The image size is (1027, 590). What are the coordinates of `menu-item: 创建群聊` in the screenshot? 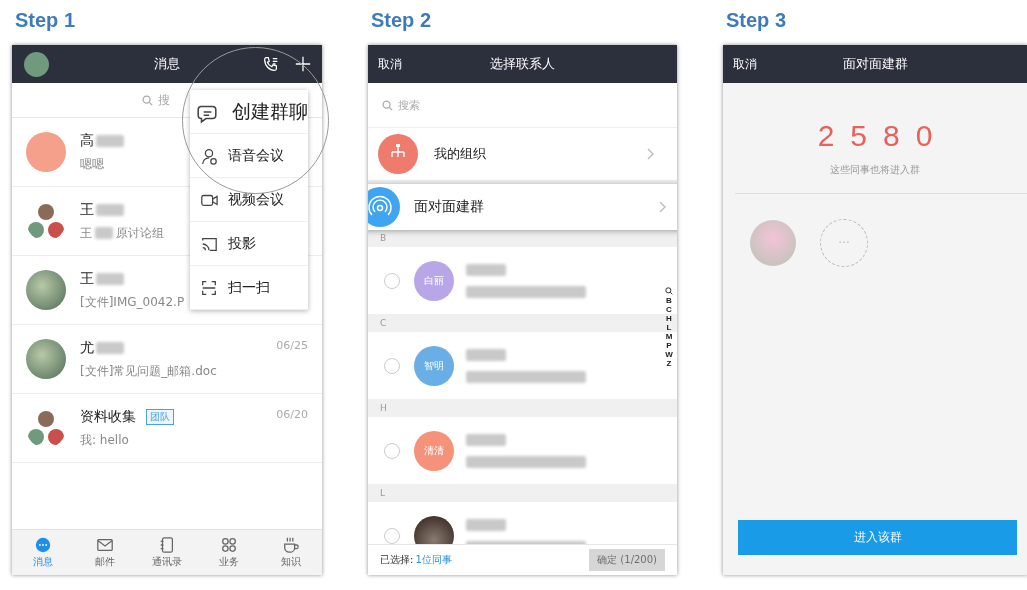 It's located at (249, 112).